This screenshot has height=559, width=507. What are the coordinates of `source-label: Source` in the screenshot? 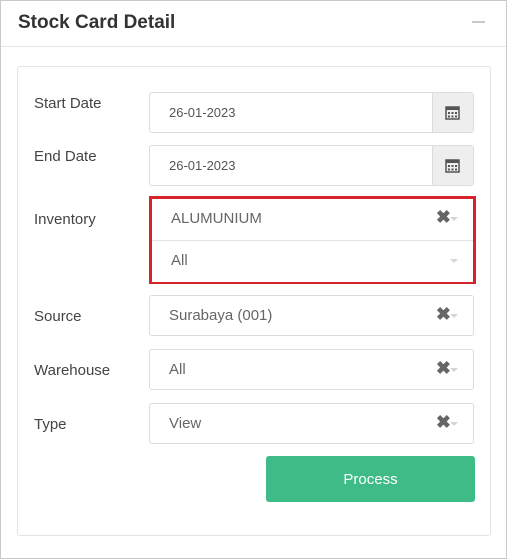 It's located at (58, 316).